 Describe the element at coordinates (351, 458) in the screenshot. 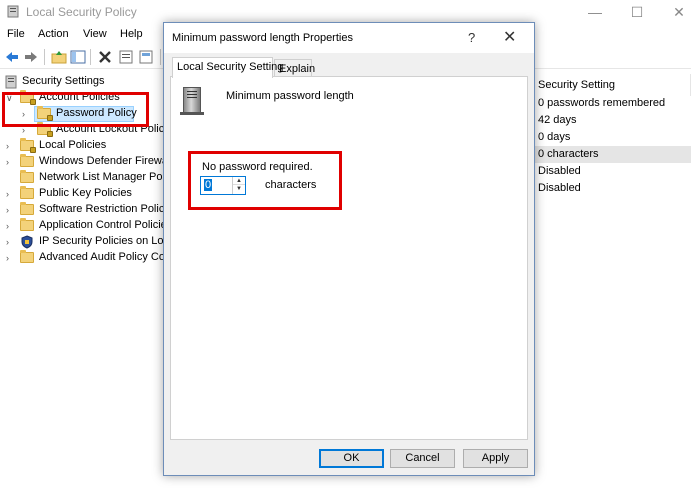

I see `ok-button: OK` at that location.